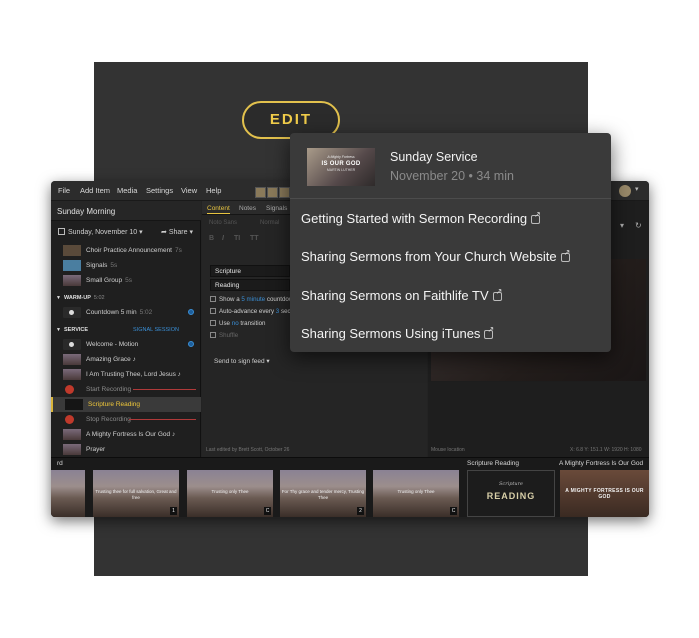 The image size is (699, 638). I want to click on item-label: Amazing Grace ♪, so click(111, 359).